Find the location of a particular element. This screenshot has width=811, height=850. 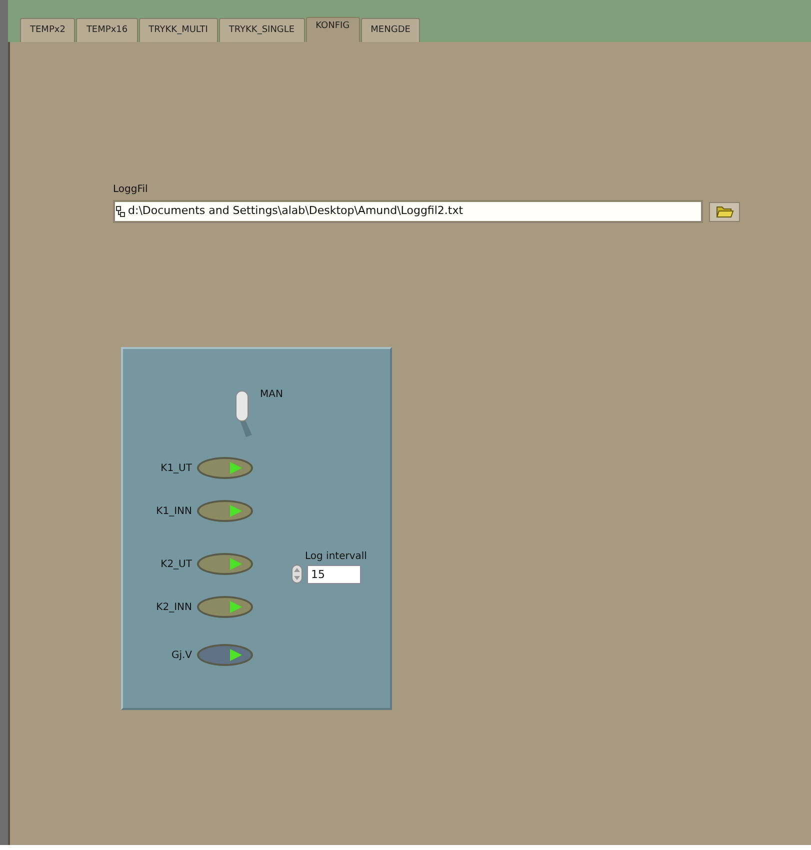

field-label: LoggFil is located at coordinates (131, 190).